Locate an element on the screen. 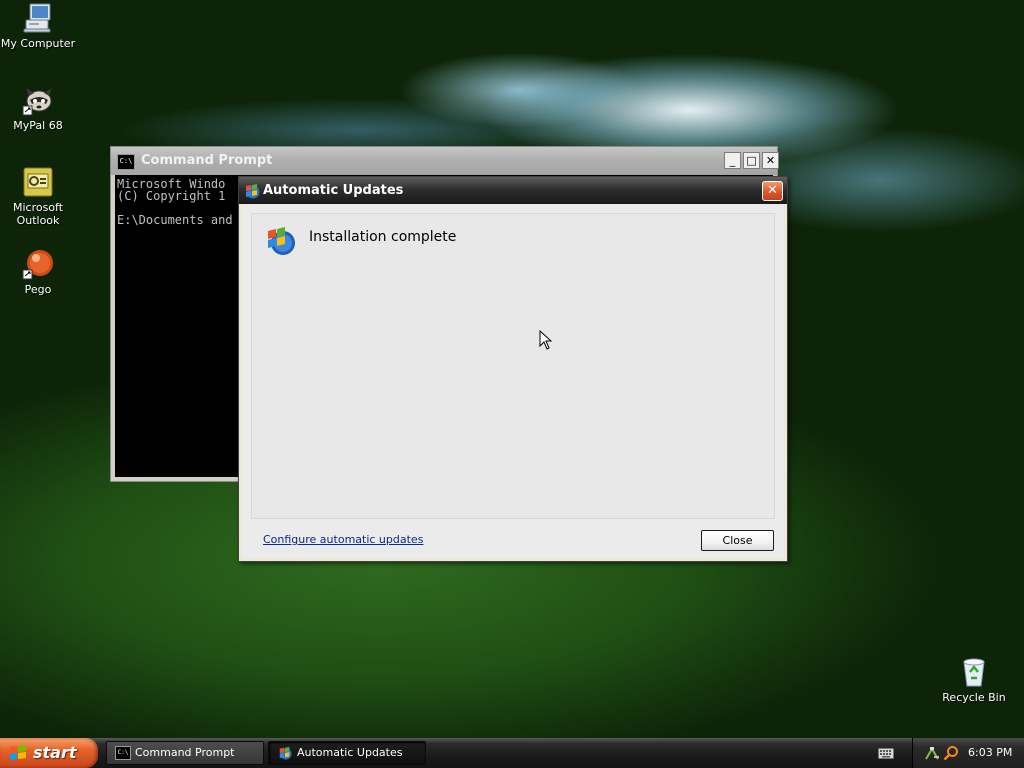 The image size is (1024, 768). system-tray: 6:03 PM is located at coordinates (968, 753).